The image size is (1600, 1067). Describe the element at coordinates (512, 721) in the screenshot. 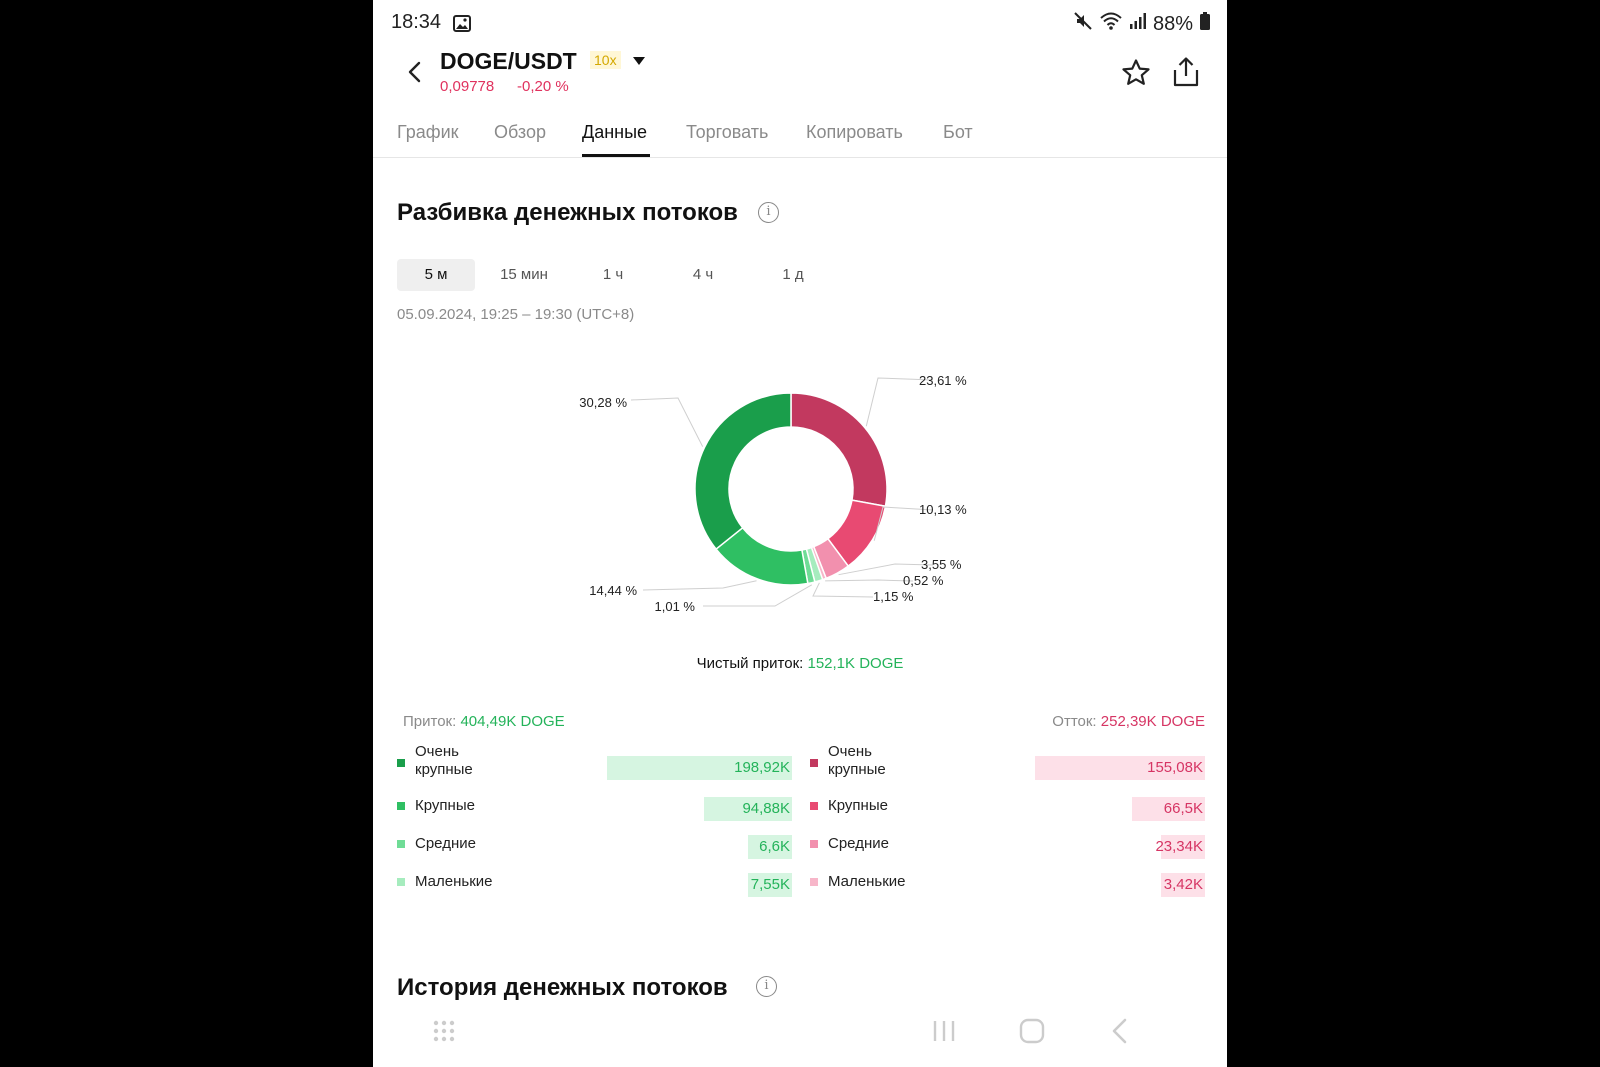

I see `inflow-value: 404,49K DOGE` at that location.